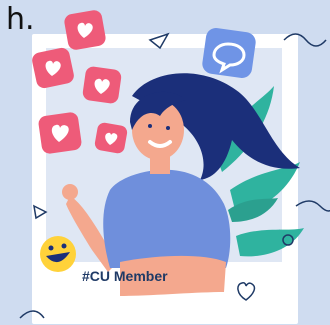  What do you see at coordinates (58, 254) in the screenshot?
I see `smiley-emoji-icon` at bounding box center [58, 254].